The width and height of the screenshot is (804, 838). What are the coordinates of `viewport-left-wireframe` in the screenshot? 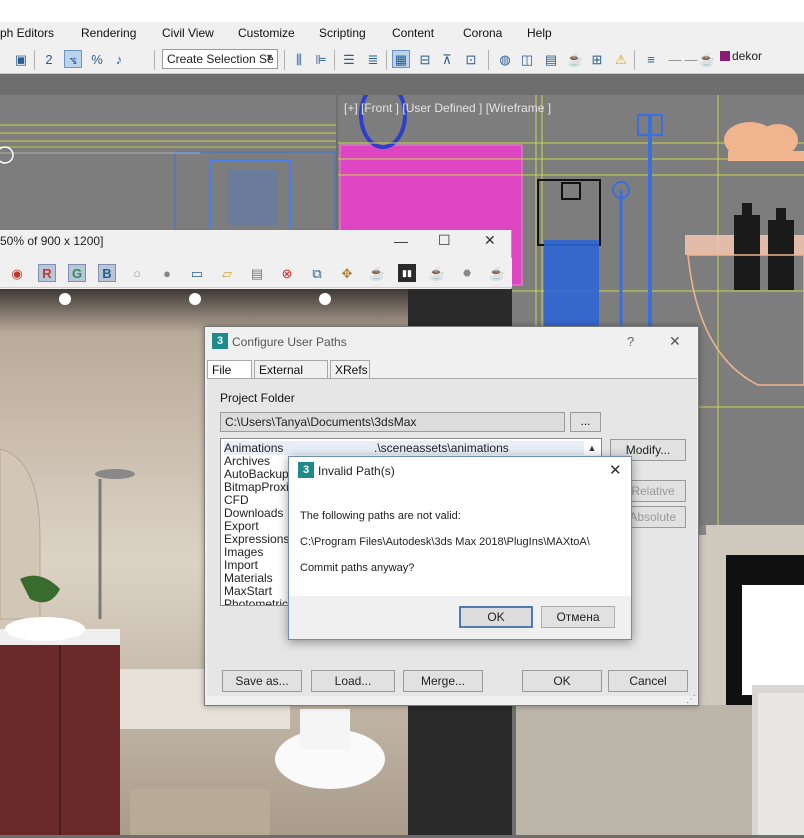 It's located at (168, 162).